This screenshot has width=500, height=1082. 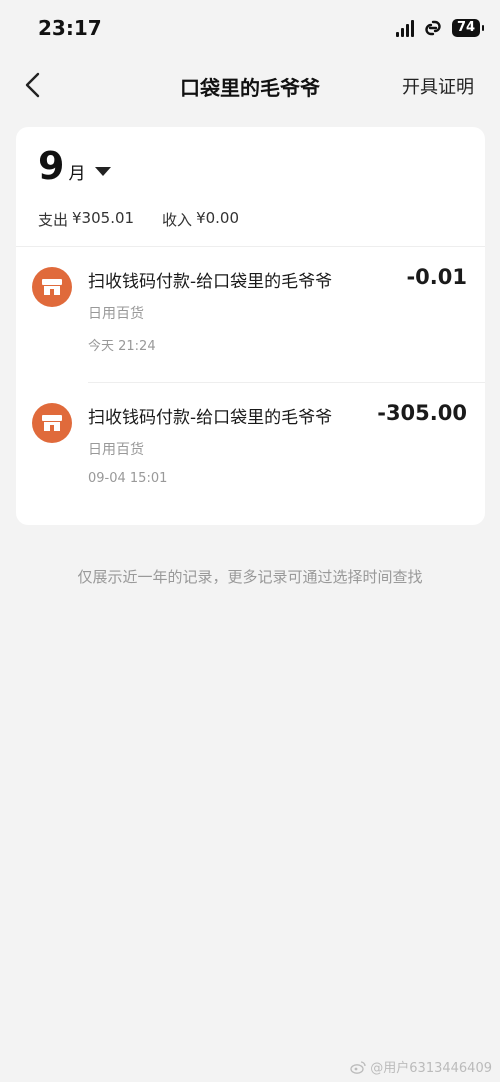 I want to click on income-summary: 收入 ¥0.00, so click(x=200, y=219).